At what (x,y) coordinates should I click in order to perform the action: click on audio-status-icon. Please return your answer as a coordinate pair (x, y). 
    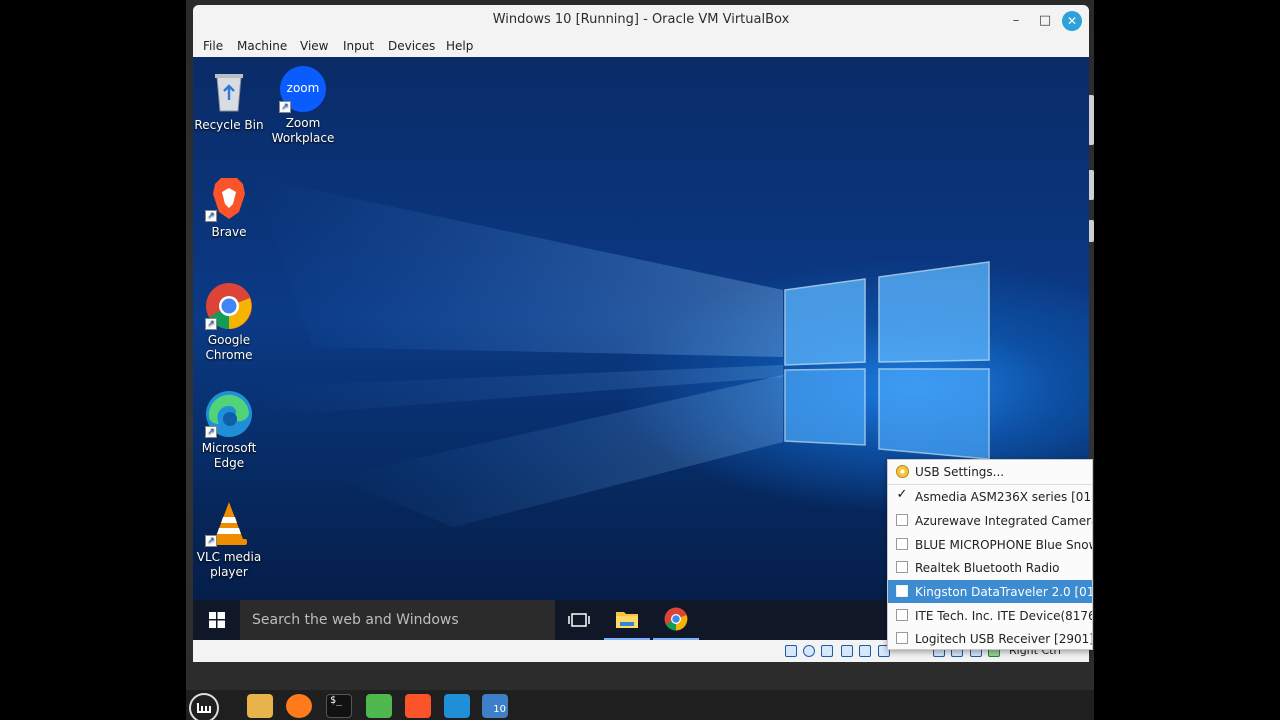
    Looking at the image, I should click on (847, 651).